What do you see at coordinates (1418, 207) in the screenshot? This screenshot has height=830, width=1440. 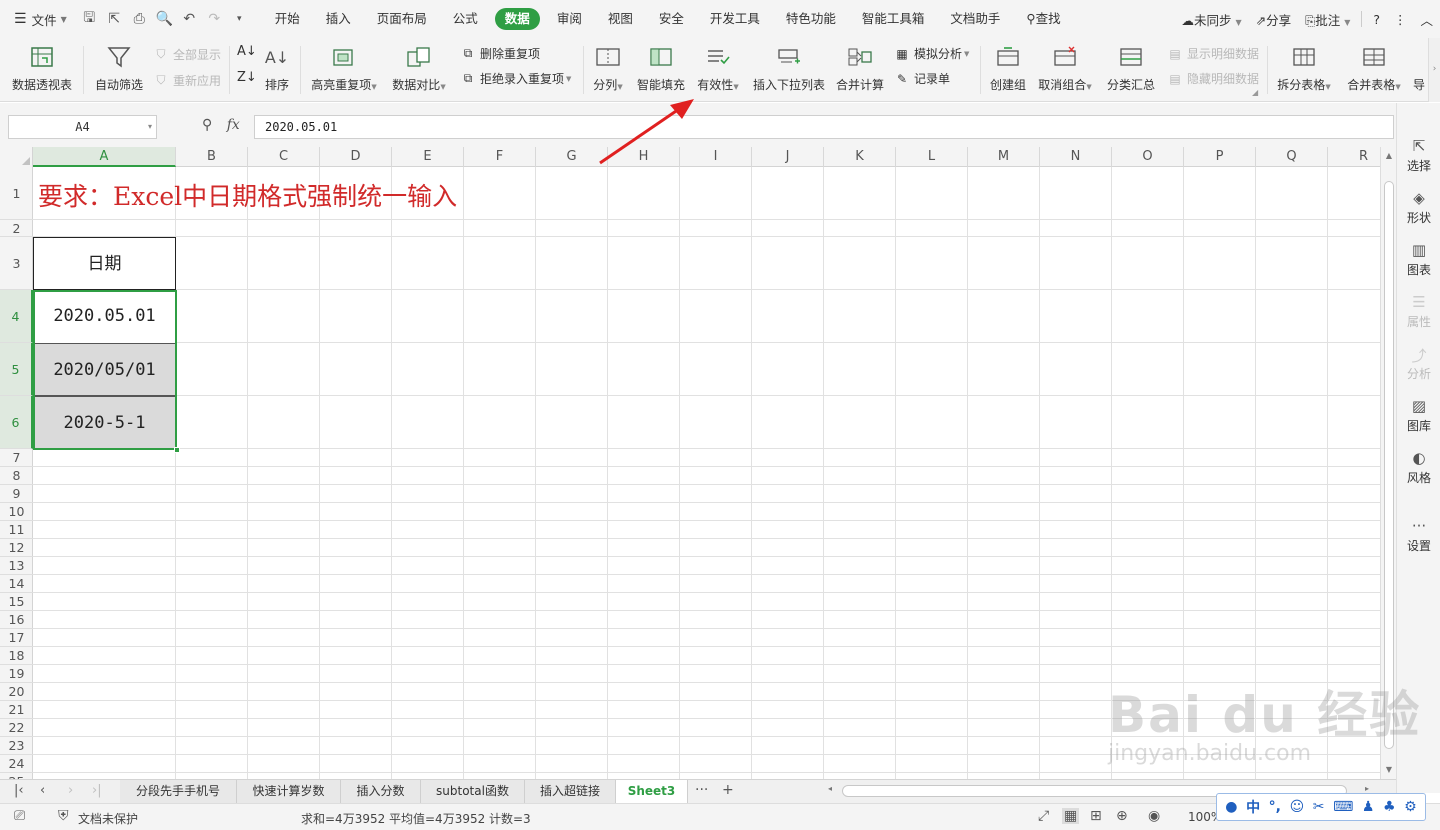 I see `panel-shapes: ◈ 形状` at bounding box center [1418, 207].